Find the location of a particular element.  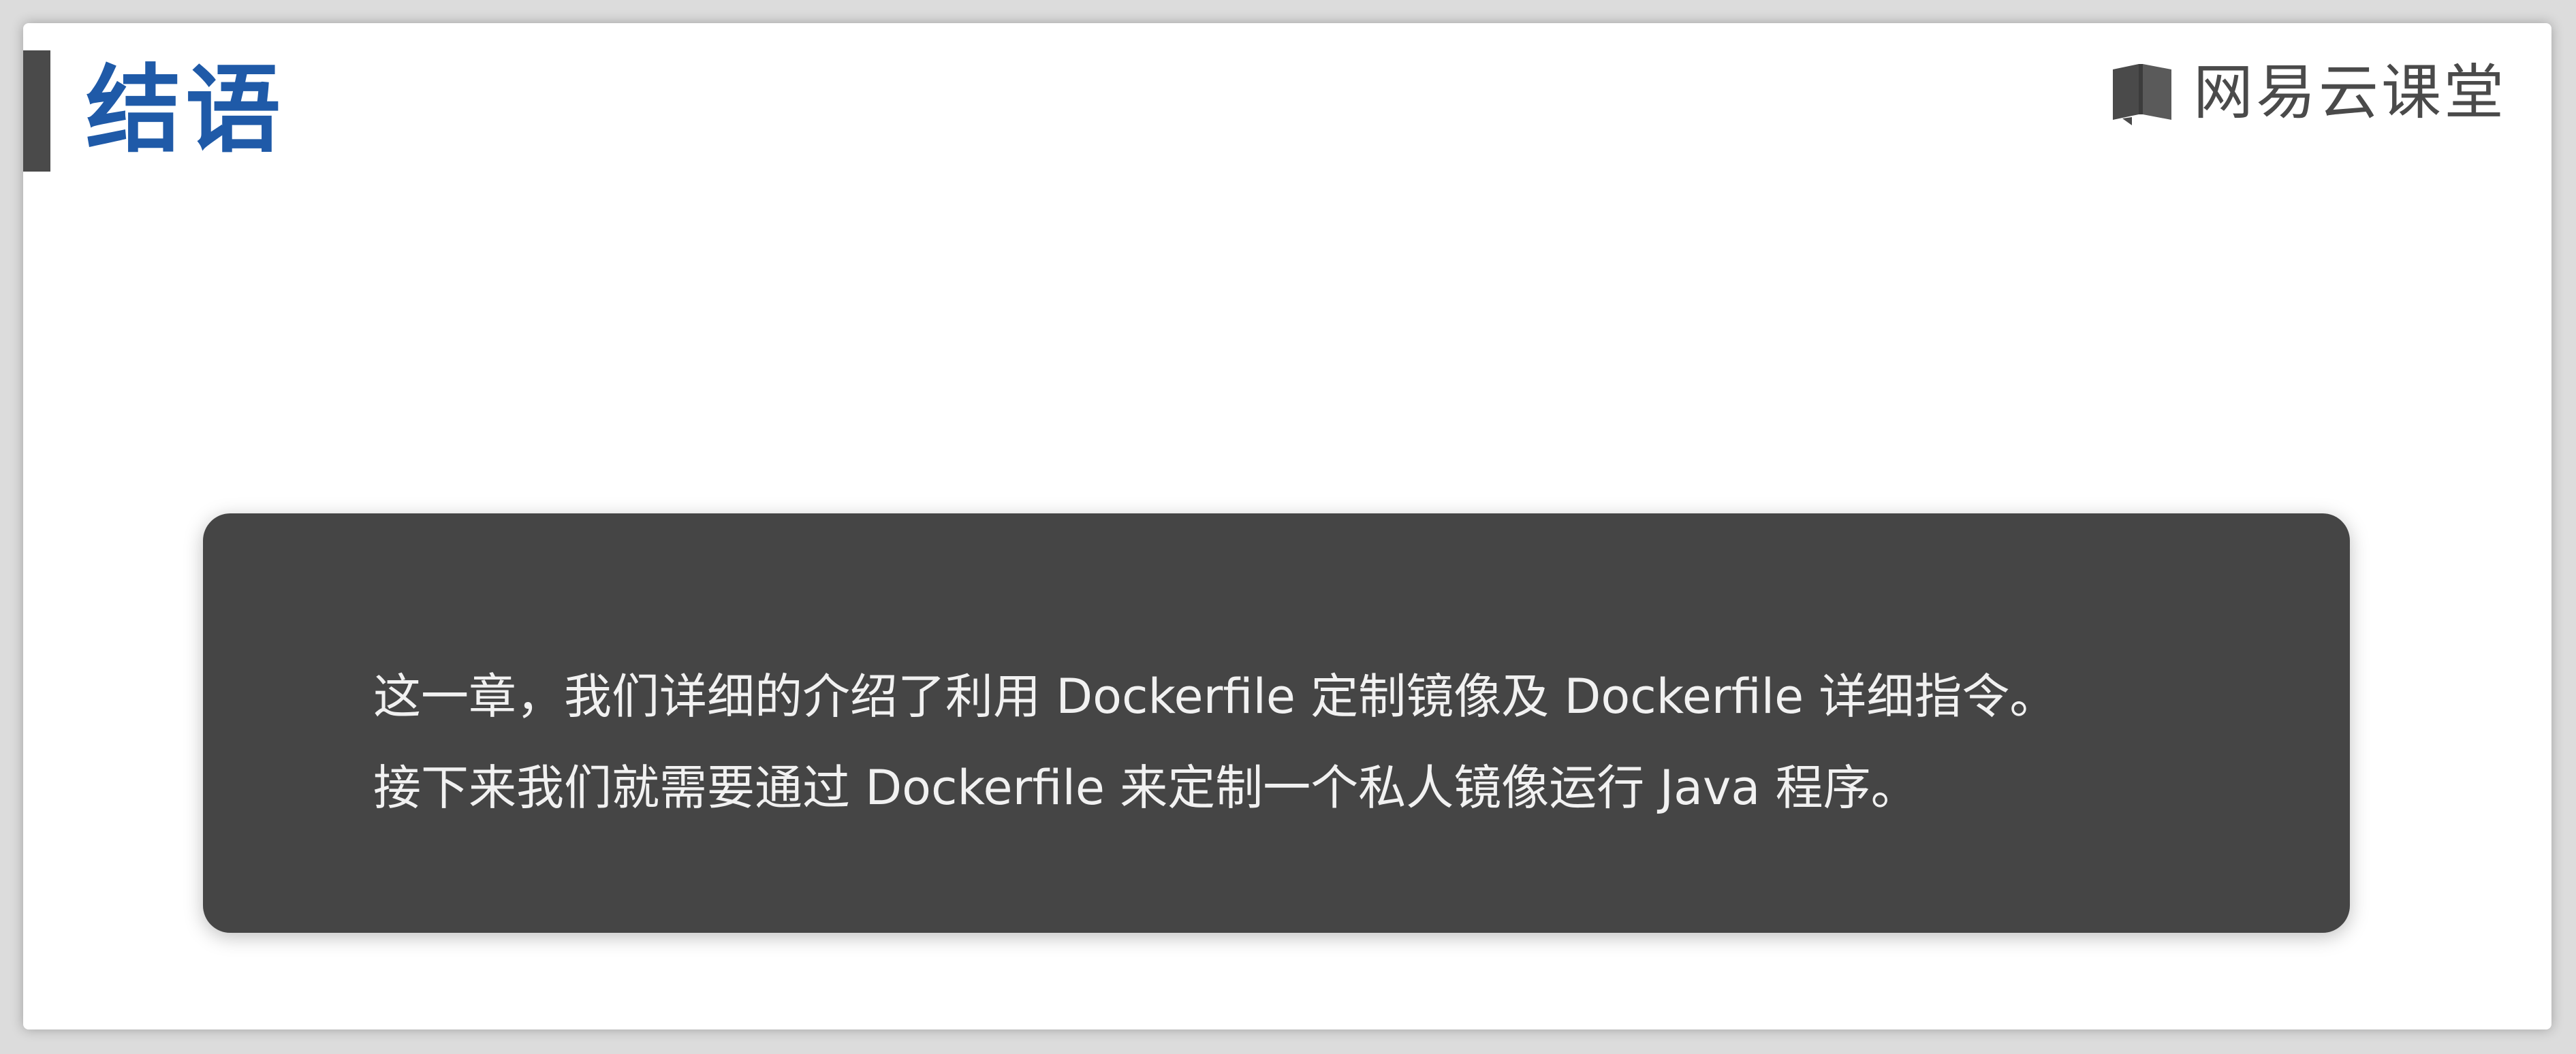

title-accent-bar is located at coordinates (36, 111).